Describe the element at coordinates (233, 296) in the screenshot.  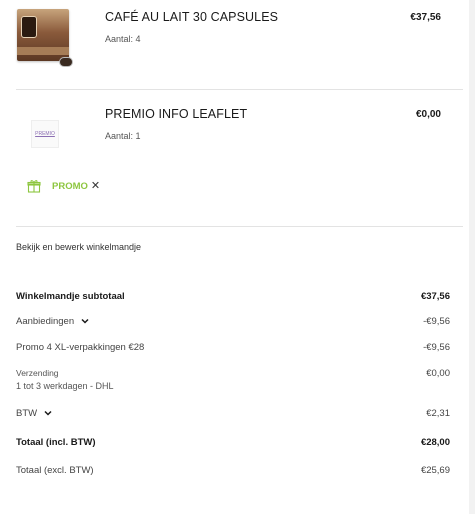
I see `subtotal-row: Winkelmandje subtotaal €37,56` at that location.